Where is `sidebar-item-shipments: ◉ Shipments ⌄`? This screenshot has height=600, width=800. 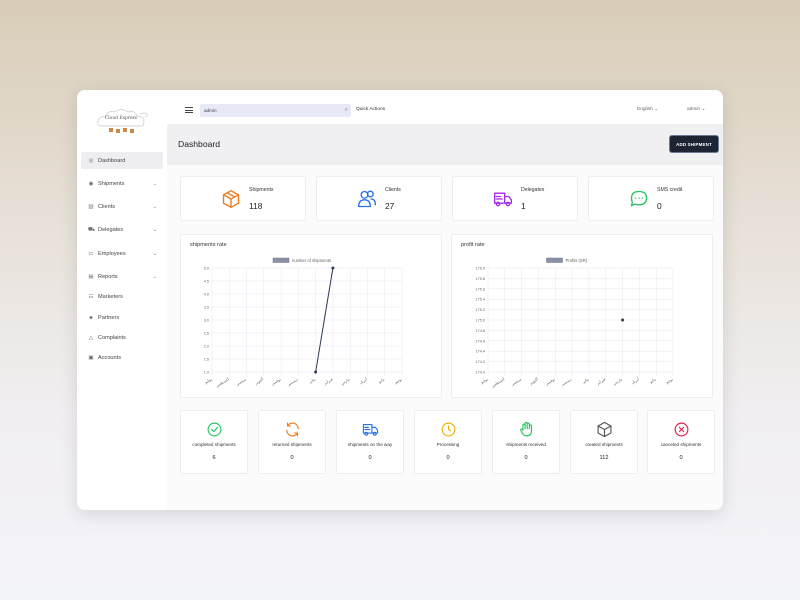
sidebar-item-shipments: ◉ Shipments ⌄ is located at coordinates (122, 183).